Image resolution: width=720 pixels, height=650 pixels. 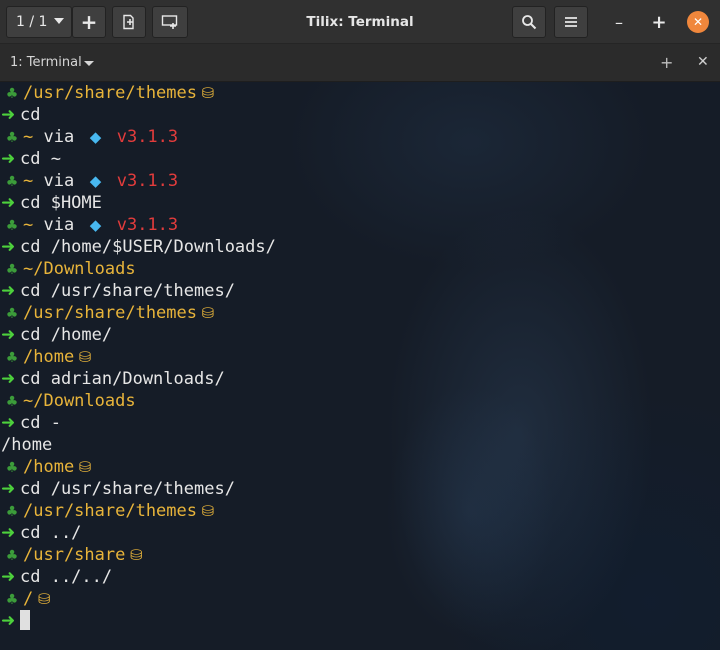 What do you see at coordinates (138, 599) in the screenshot?
I see `terminal-line-prompt: ♣ / ⛁` at bounding box center [138, 599].